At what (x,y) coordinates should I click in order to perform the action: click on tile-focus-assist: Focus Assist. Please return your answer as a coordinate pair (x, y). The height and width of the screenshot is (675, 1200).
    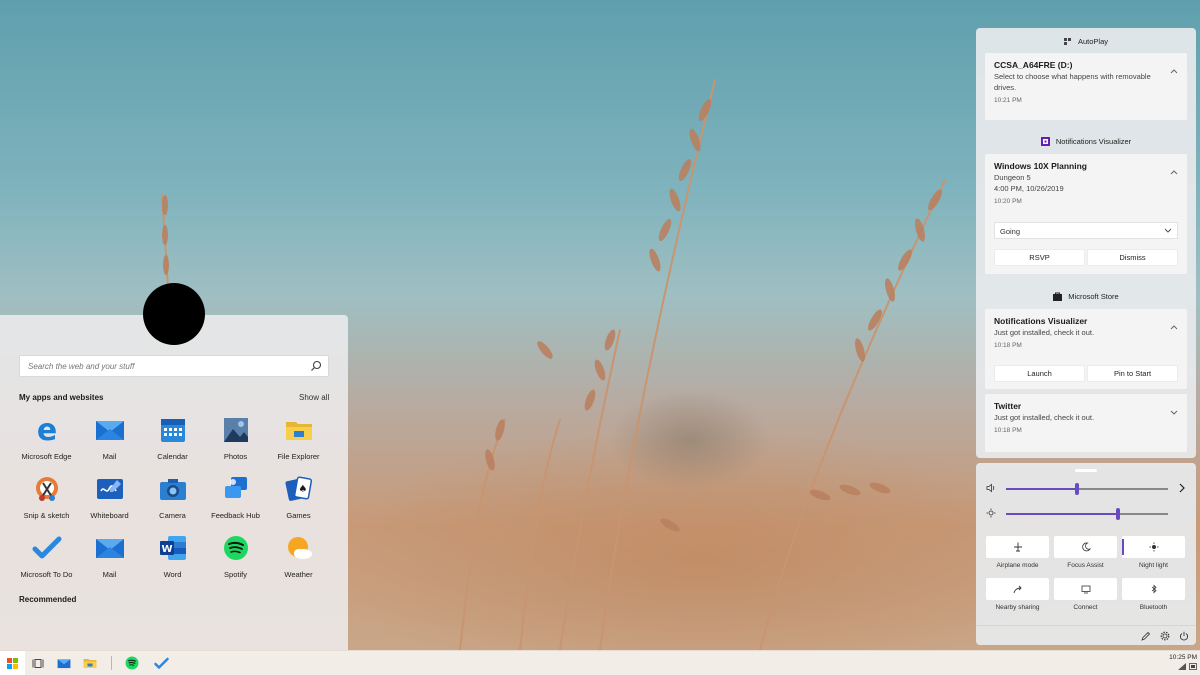
    Looking at the image, I should click on (1085, 553).